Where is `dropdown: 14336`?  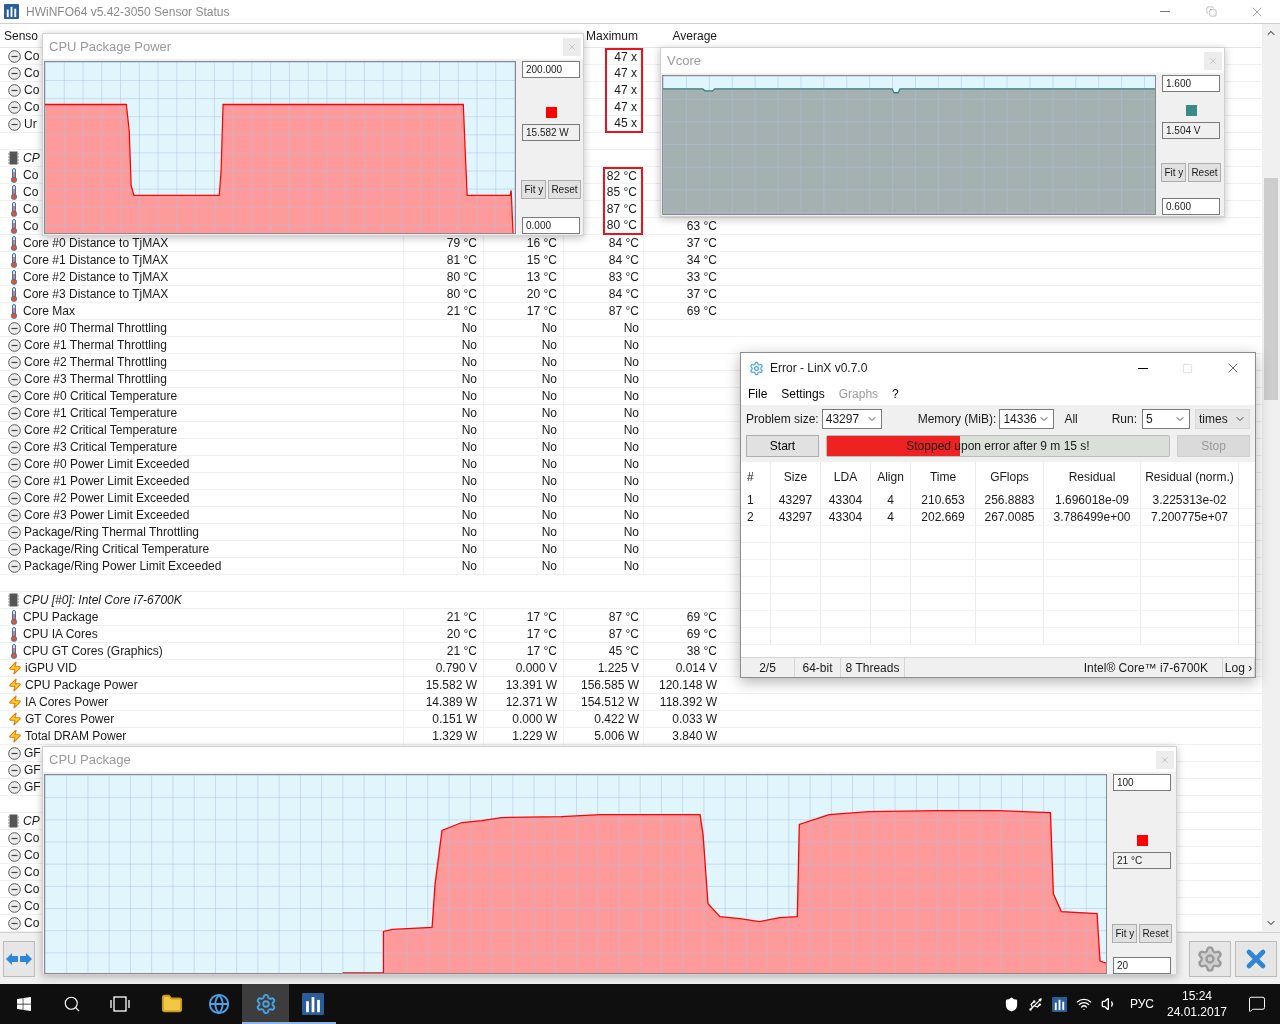
dropdown: 14336 is located at coordinates (1027, 419).